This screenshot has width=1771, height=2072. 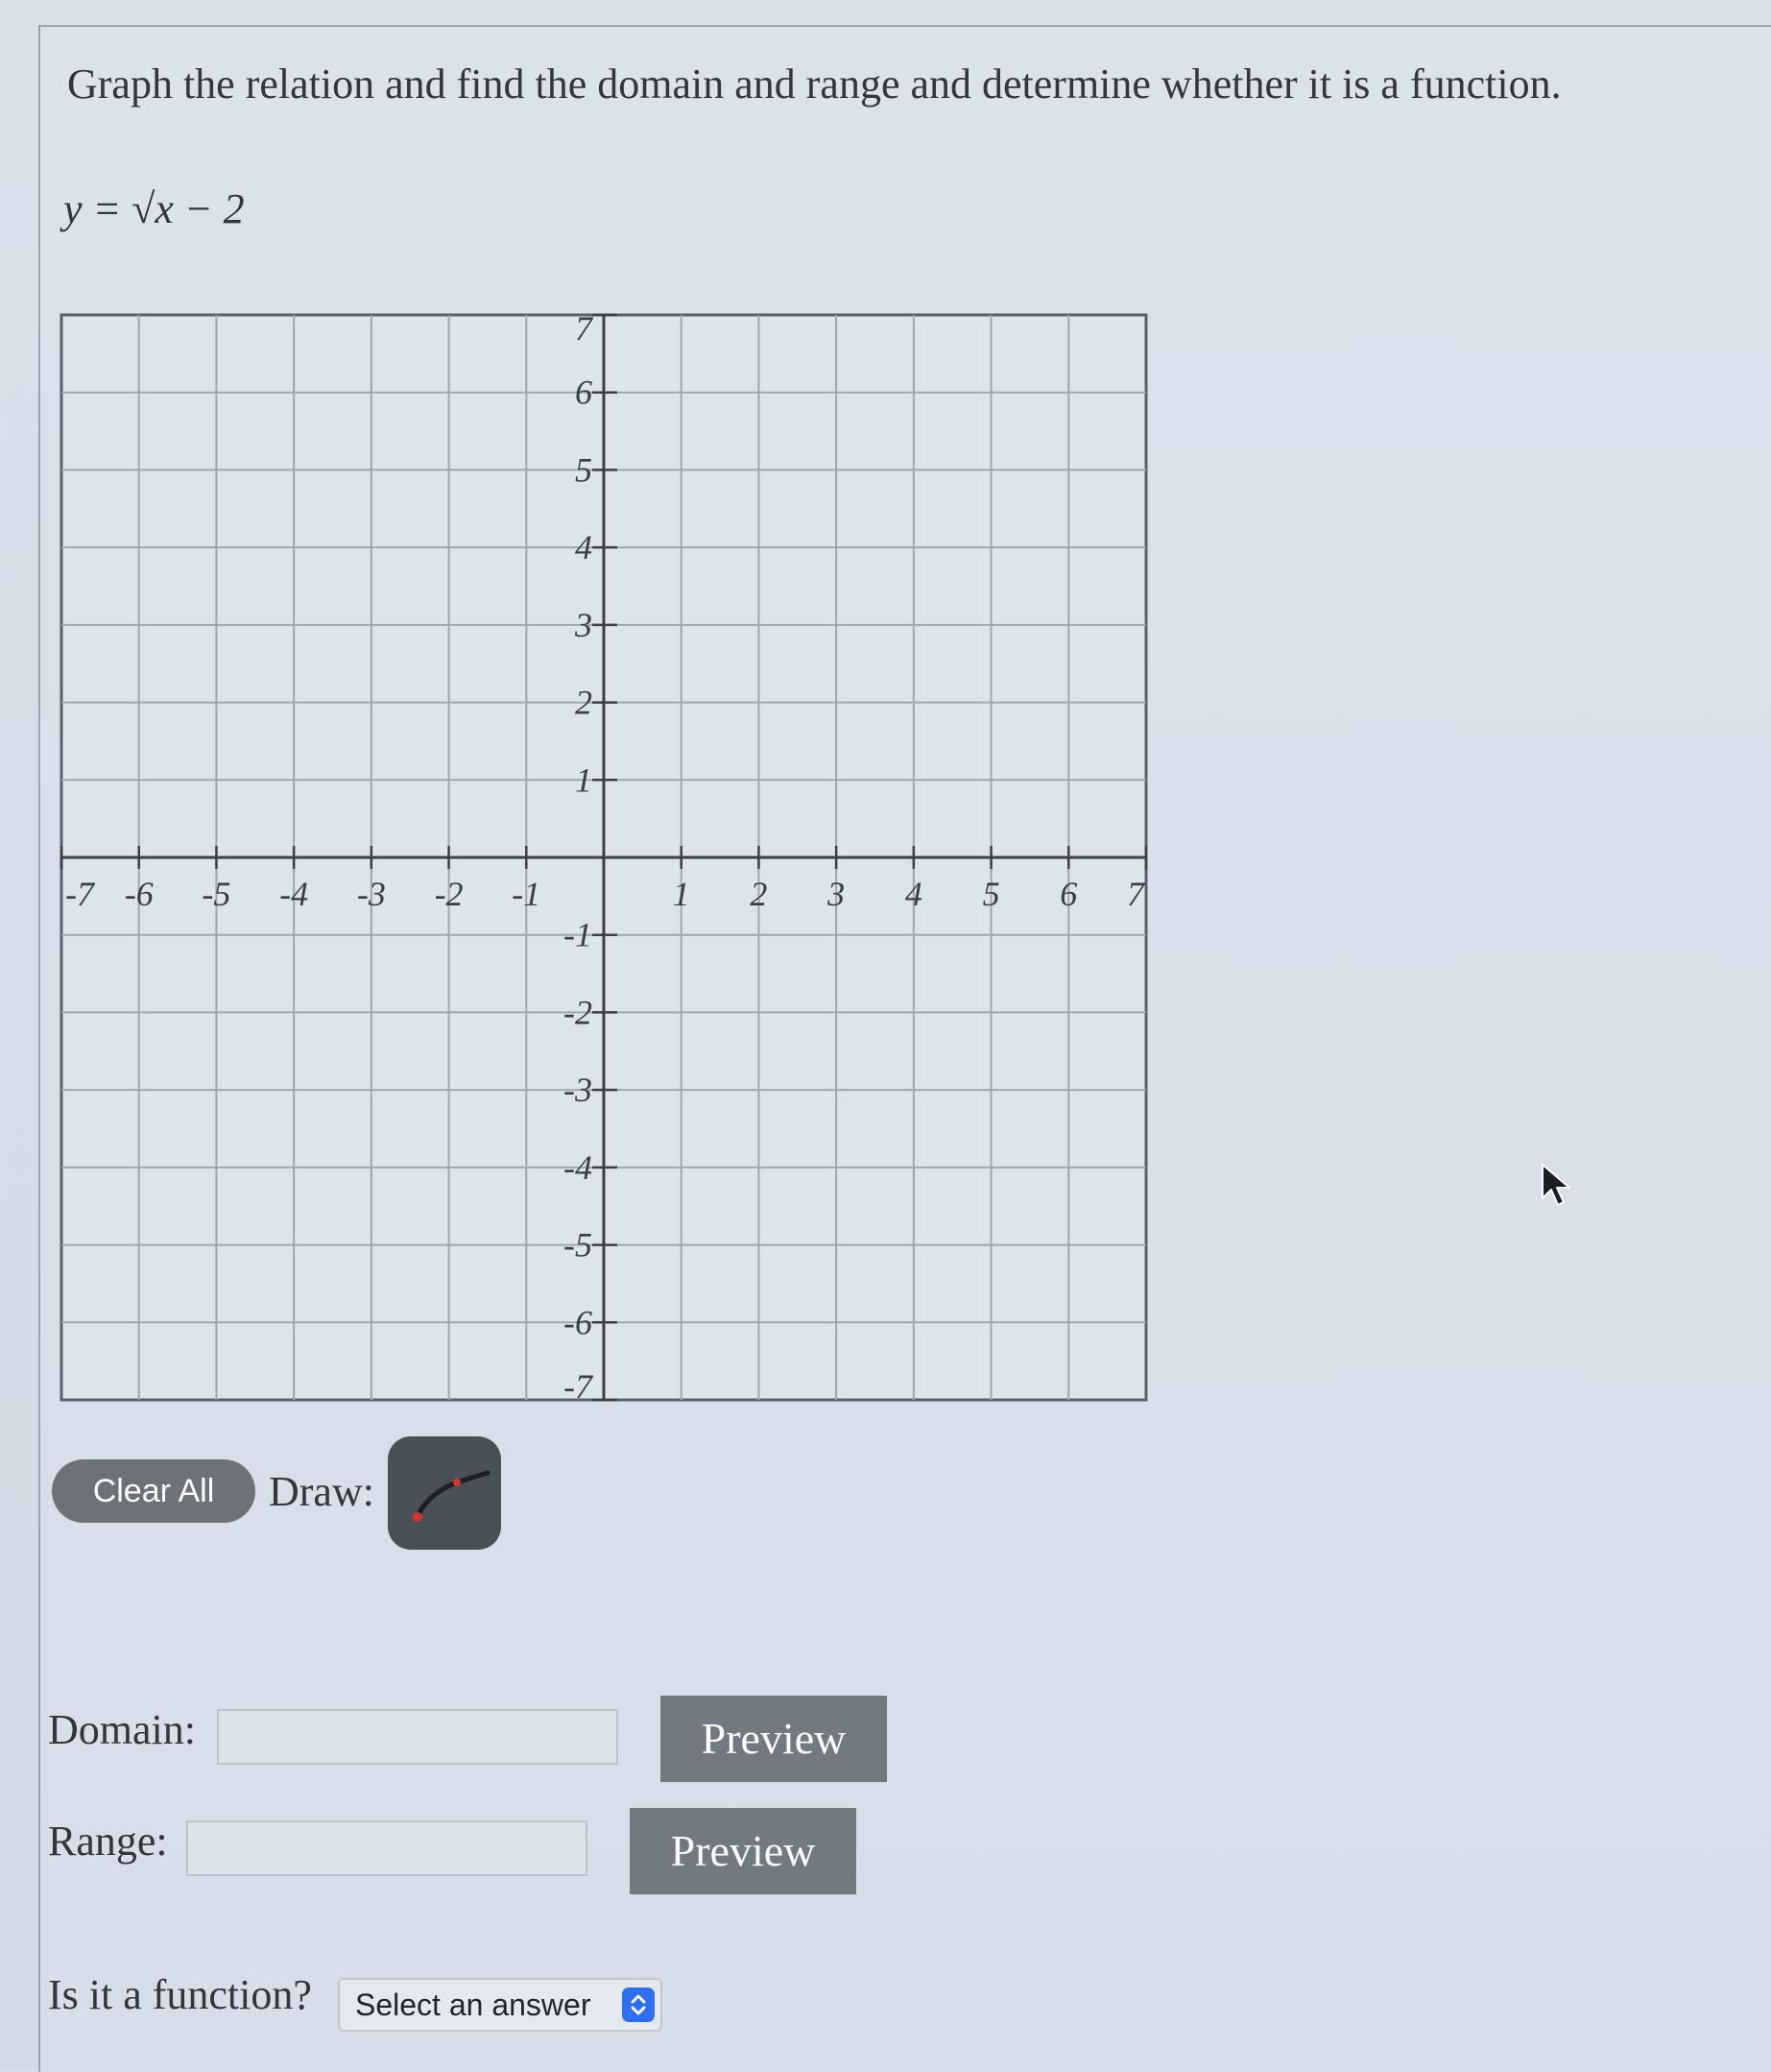 What do you see at coordinates (583, 625) in the screenshot?
I see `y-tick-label: 3` at bounding box center [583, 625].